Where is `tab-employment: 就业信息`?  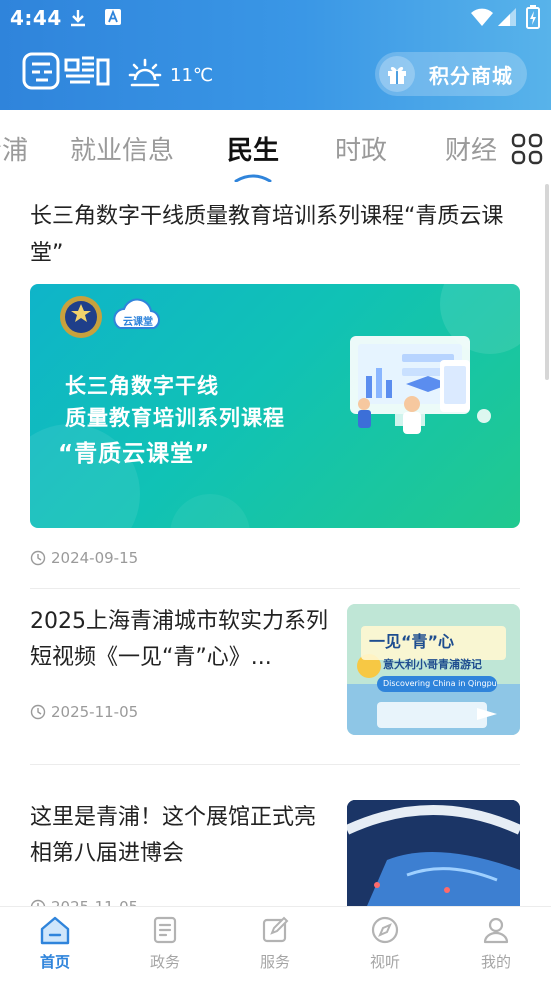 tab-employment: 就业信息 is located at coordinates (122, 148).